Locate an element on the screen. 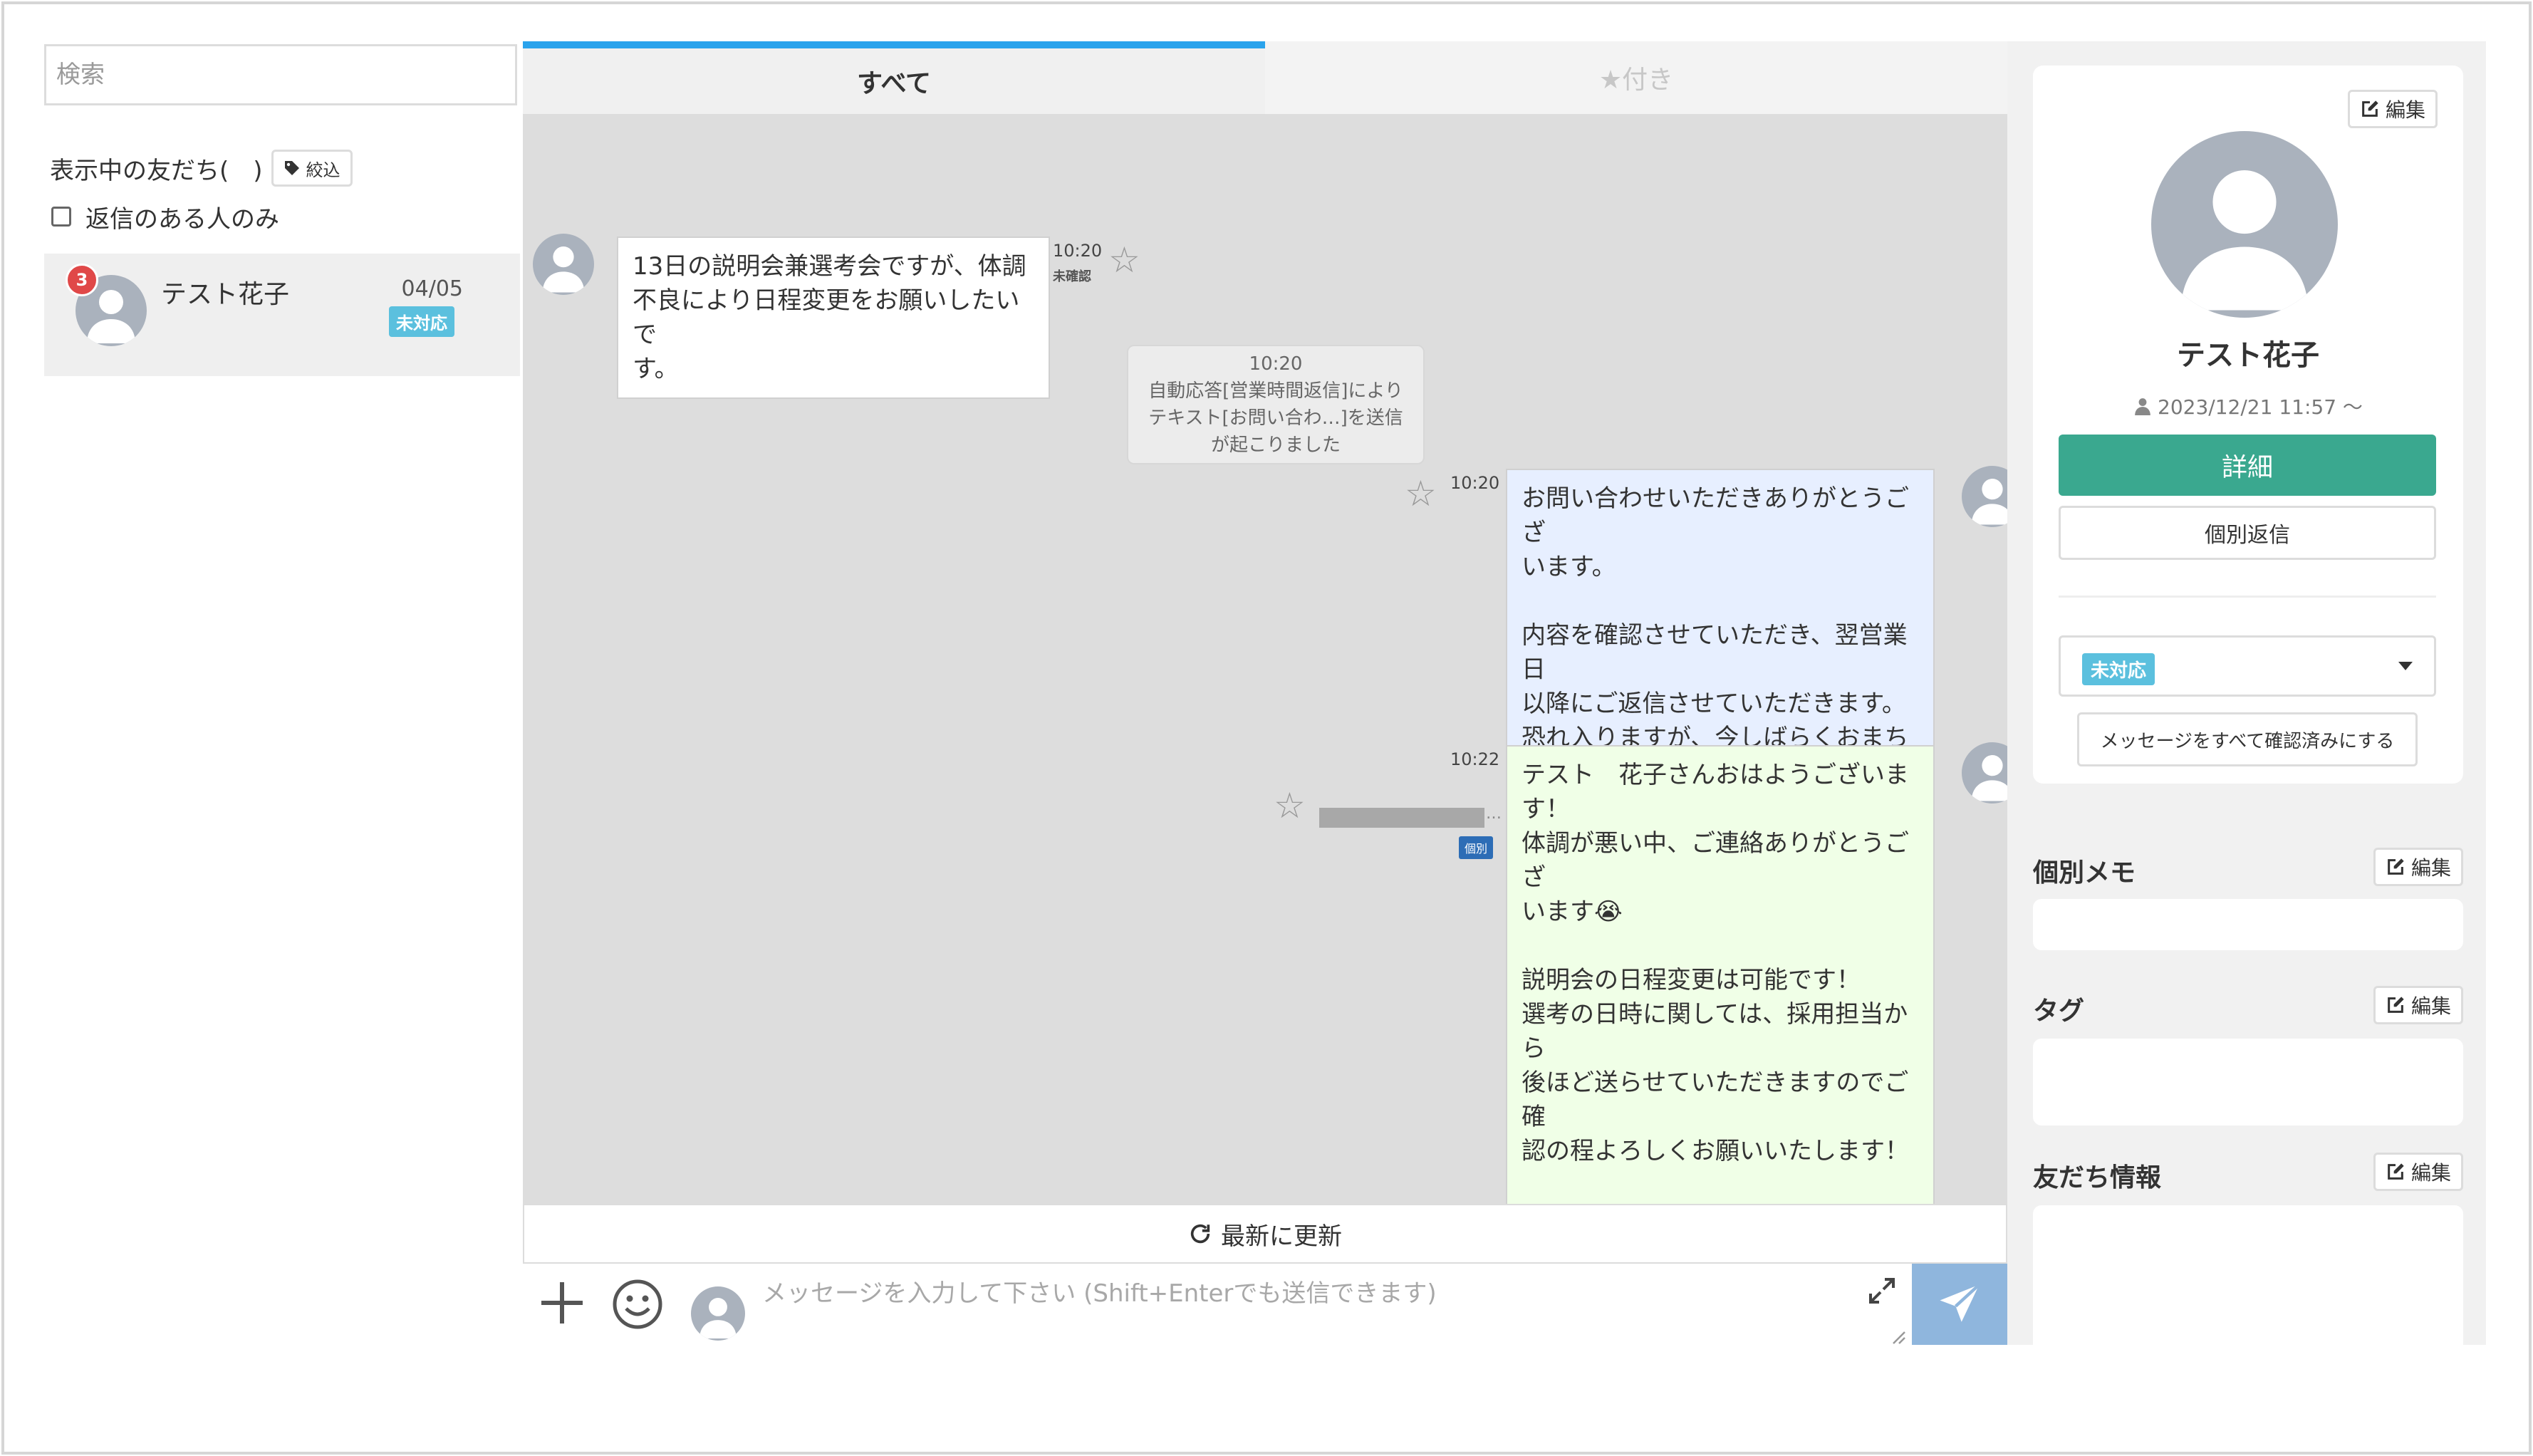  status-select: 未対応 is located at coordinates (2247, 666).